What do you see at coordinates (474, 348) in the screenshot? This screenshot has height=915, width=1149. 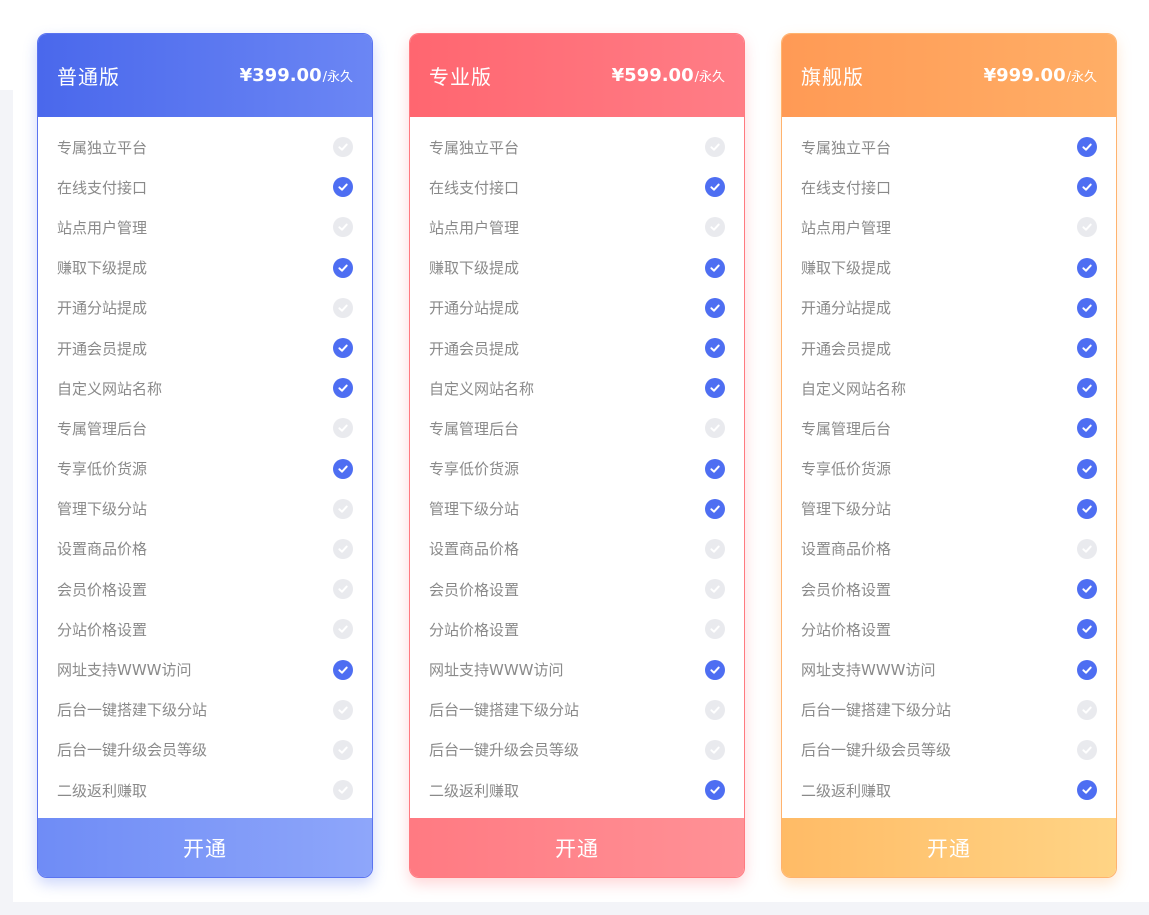 I see `feature-label: 开通会员提成` at bounding box center [474, 348].